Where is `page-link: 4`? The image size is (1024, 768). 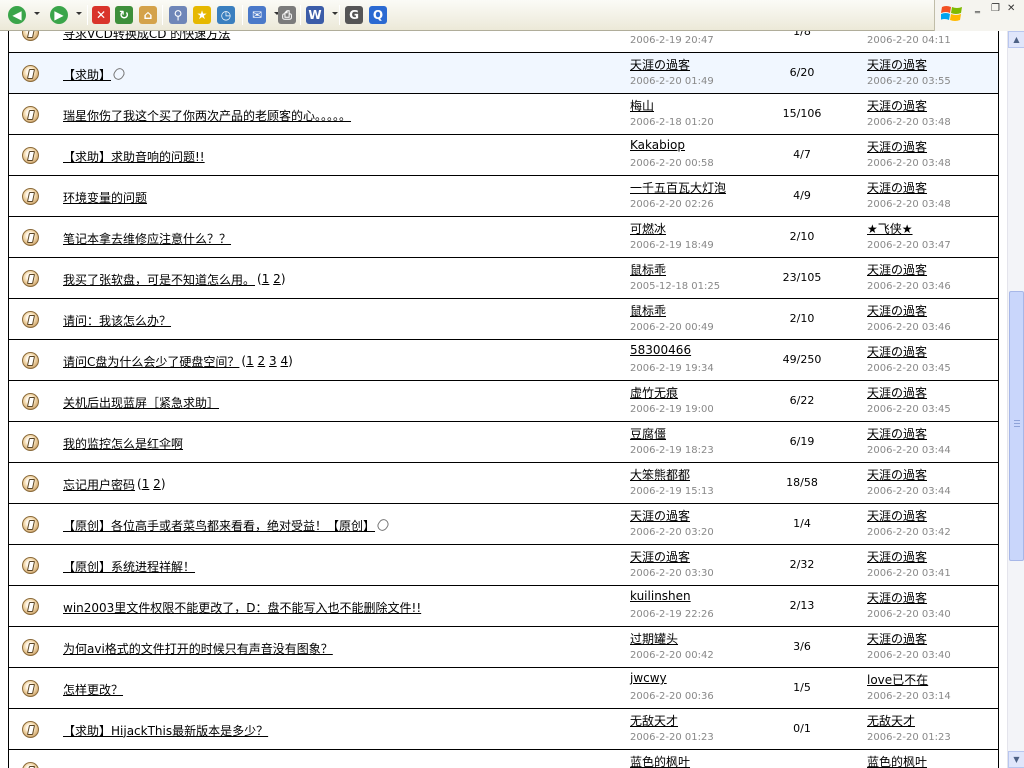
page-link: 4 is located at coordinates (284, 361).